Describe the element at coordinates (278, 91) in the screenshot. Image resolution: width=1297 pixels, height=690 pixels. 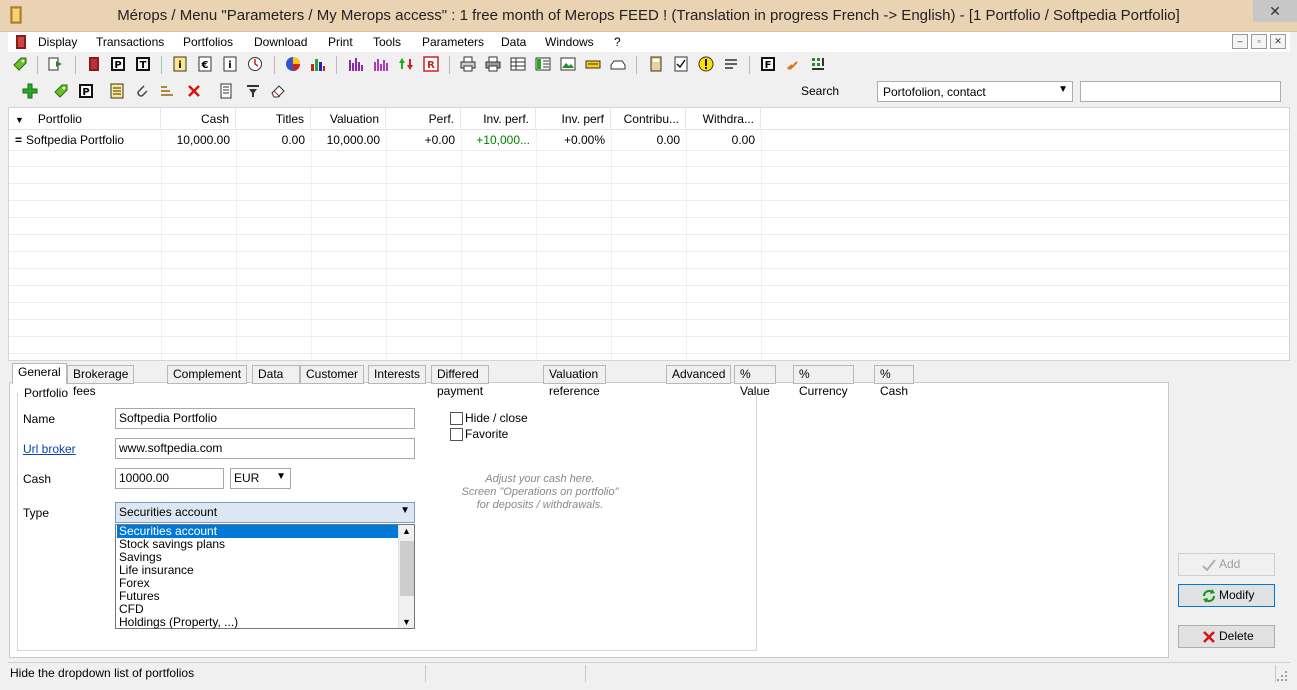
I see `eraser-icon` at that location.